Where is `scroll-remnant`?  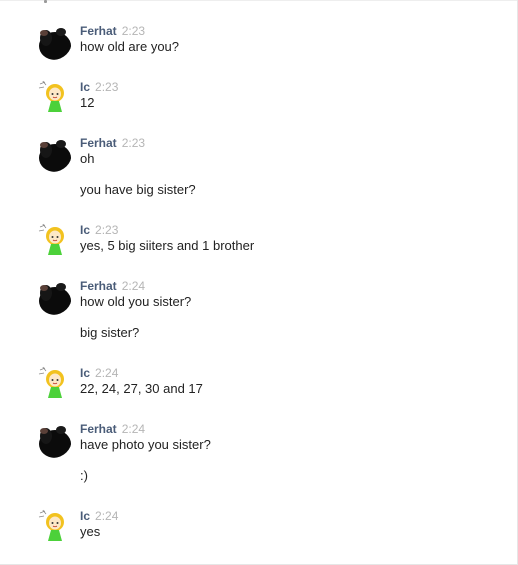 scroll-remnant is located at coordinates (45, 1).